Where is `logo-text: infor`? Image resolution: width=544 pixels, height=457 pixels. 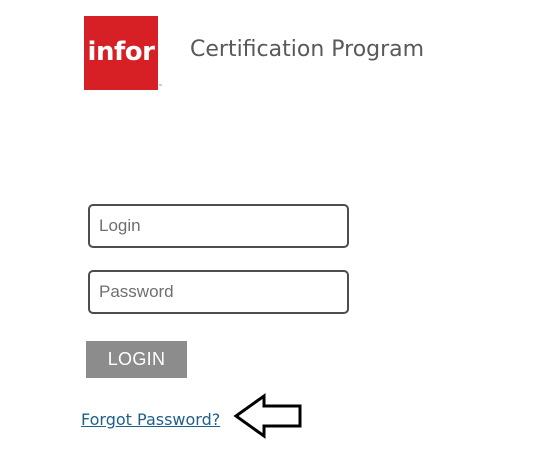
logo-text: infor is located at coordinates (121, 52).